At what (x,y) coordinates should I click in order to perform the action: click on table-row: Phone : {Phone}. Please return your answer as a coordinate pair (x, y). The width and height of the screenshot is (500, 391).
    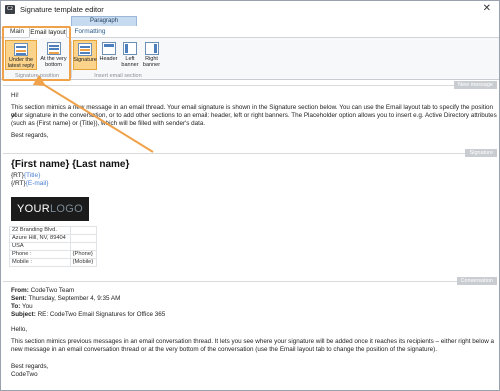
    Looking at the image, I should click on (53, 254).